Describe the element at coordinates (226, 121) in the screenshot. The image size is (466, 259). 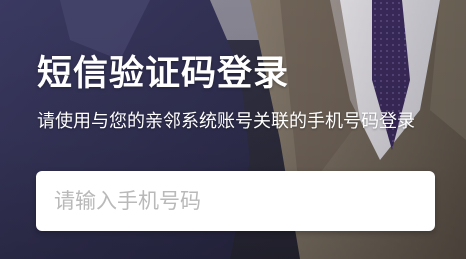
I see `page-subtitle: 请使用与您的亲邻系统账号关联的手机号码登录` at that location.